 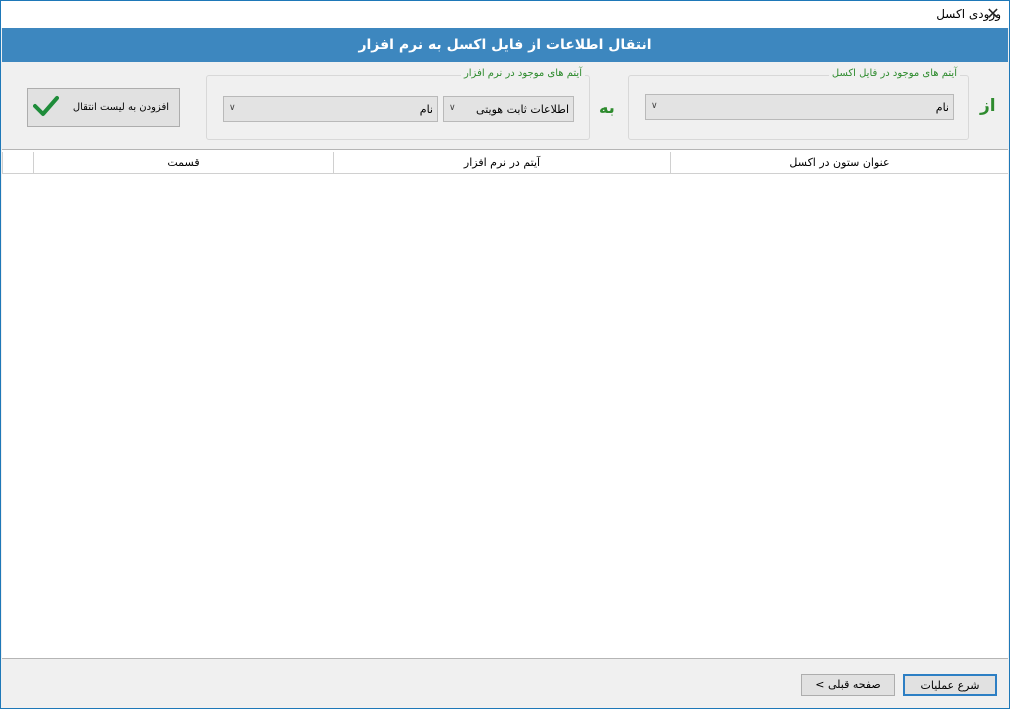 What do you see at coordinates (505, 684) in the screenshot?
I see `footer-bar: شرع عملیات صفحه قبلی >` at bounding box center [505, 684].